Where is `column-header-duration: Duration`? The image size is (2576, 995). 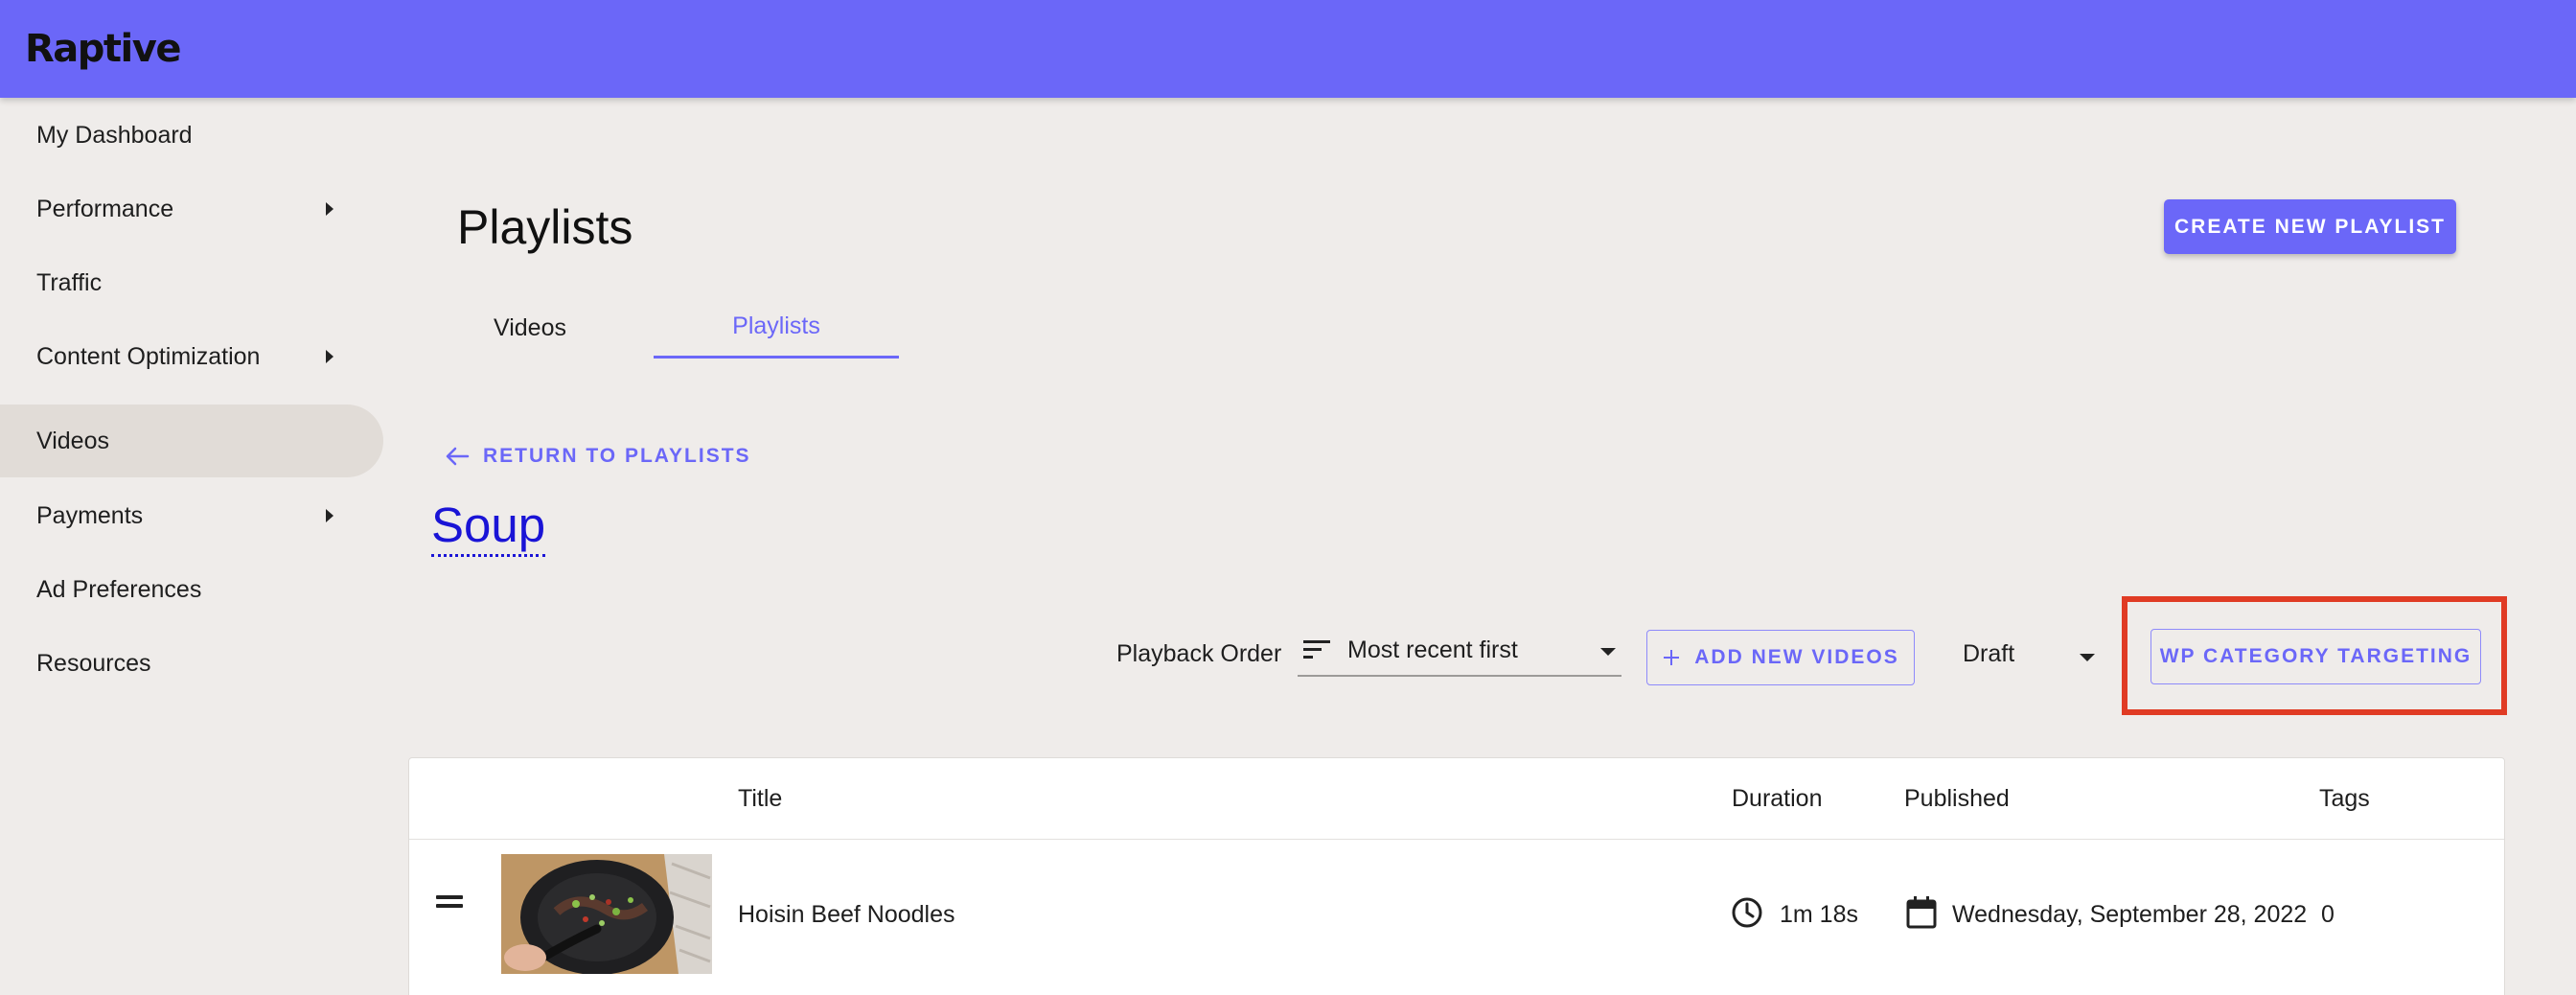 column-header-duration: Duration is located at coordinates (1777, 799).